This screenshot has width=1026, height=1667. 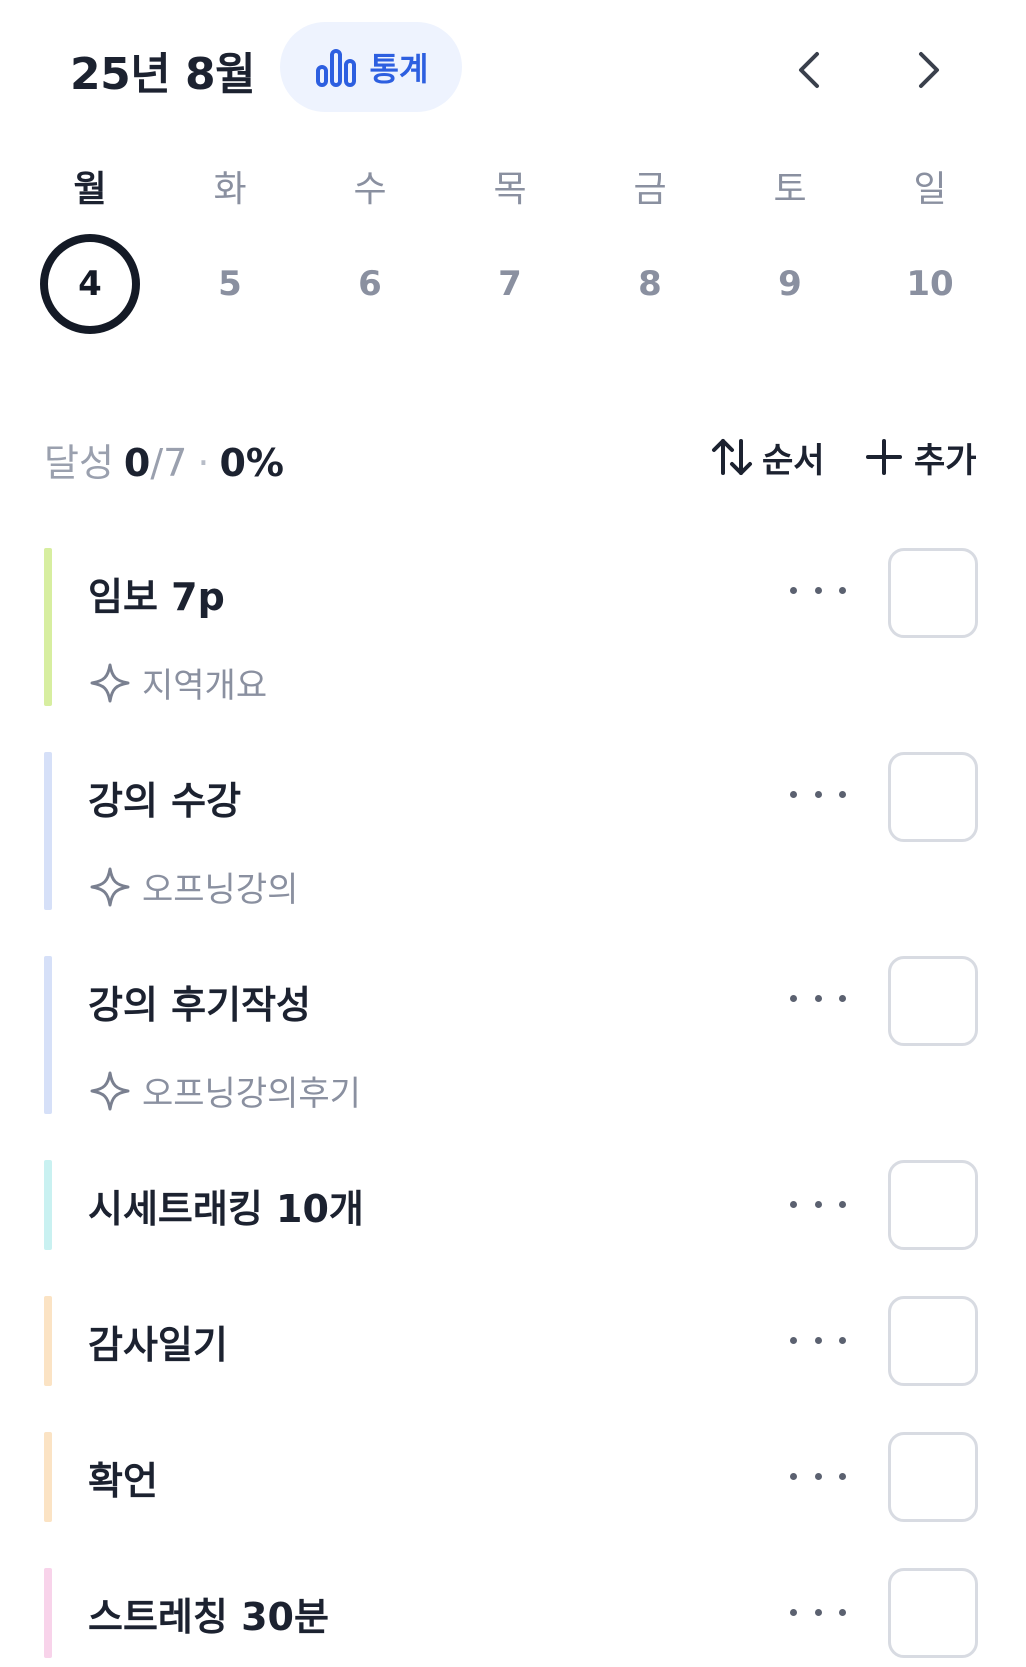 I want to click on day-number: 8, so click(x=650, y=284).